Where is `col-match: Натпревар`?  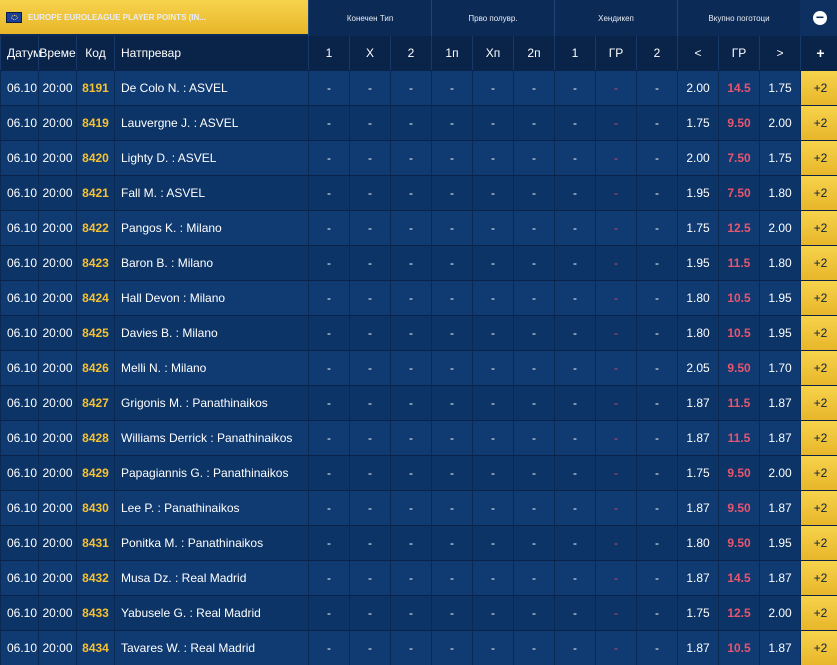 col-match: Натпревар is located at coordinates (211, 53).